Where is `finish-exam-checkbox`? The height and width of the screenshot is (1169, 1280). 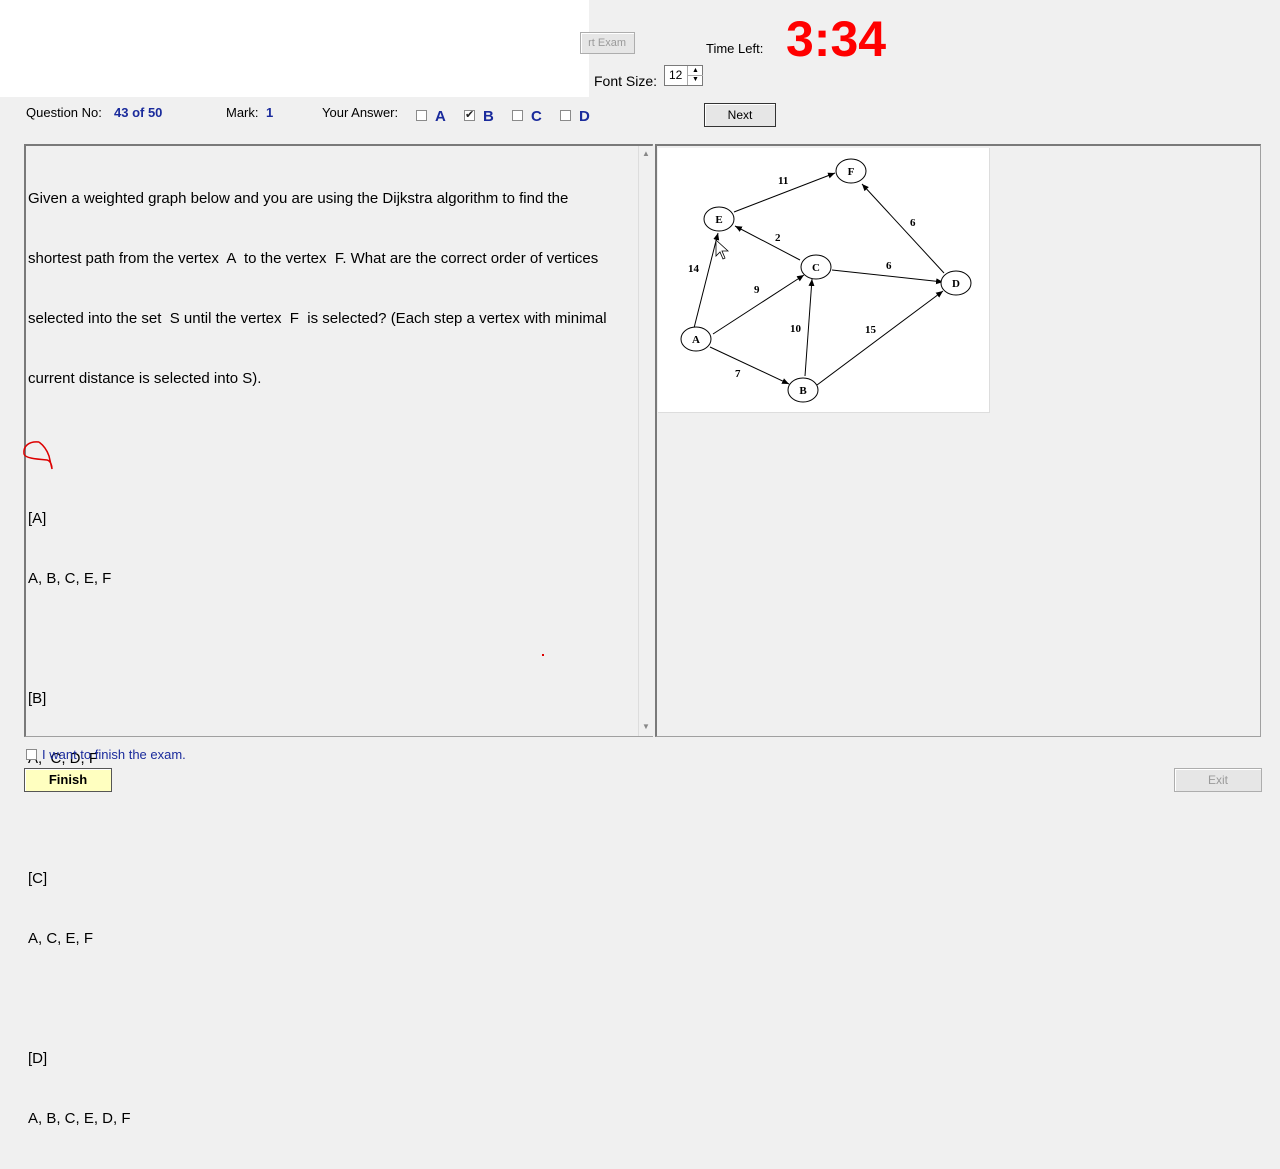 finish-exam-checkbox is located at coordinates (31, 754).